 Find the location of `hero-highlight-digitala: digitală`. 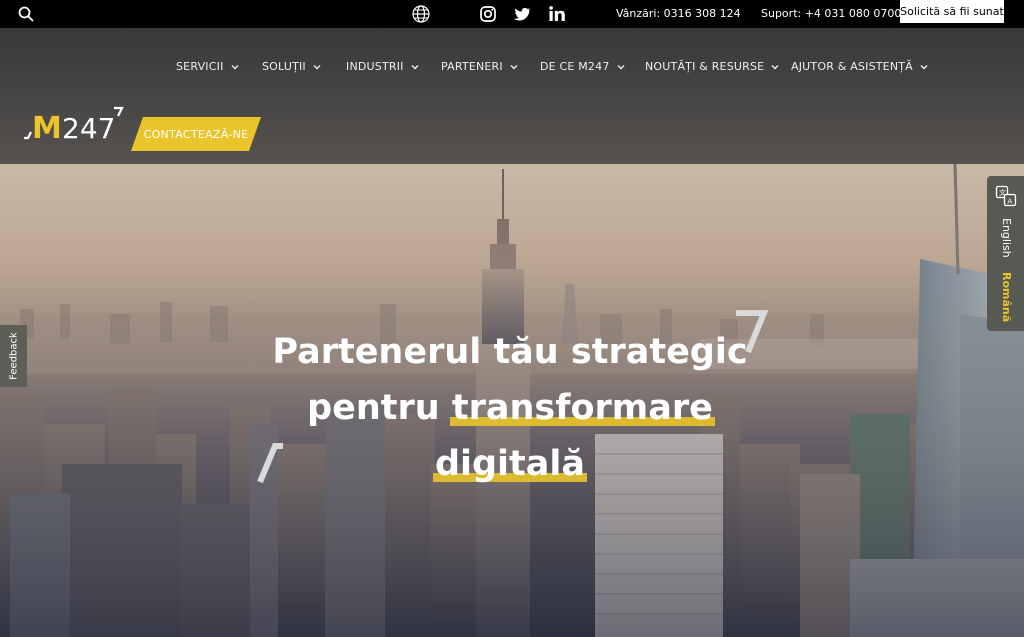

hero-highlight-digitala: digitală is located at coordinates (510, 464).